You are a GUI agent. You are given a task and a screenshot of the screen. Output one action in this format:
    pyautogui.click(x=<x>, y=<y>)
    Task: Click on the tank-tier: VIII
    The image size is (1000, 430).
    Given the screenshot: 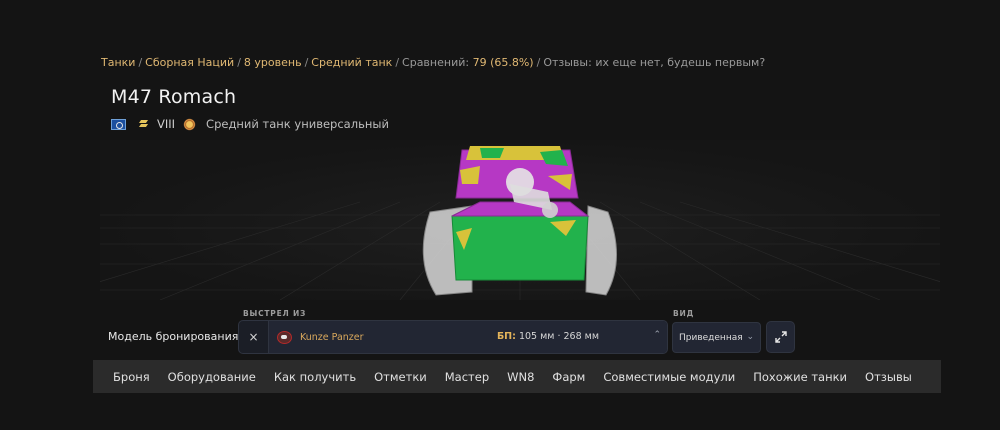 What is the action you would take?
    pyautogui.click(x=166, y=124)
    